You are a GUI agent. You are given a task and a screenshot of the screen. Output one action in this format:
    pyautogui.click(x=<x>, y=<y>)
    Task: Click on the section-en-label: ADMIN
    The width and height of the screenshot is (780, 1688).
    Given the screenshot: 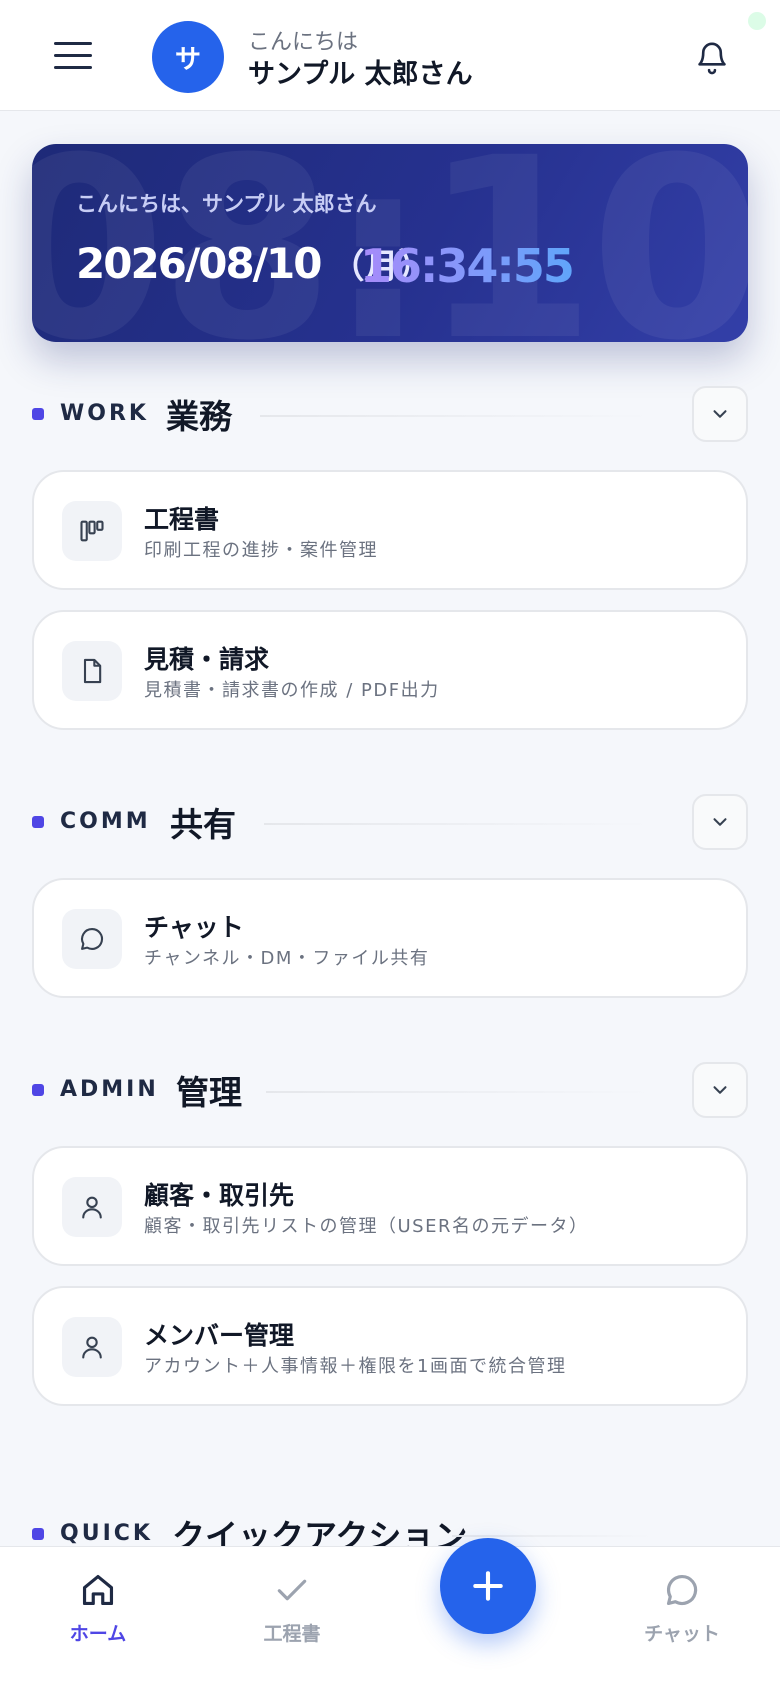 What is the action you would take?
    pyautogui.click(x=109, y=1089)
    